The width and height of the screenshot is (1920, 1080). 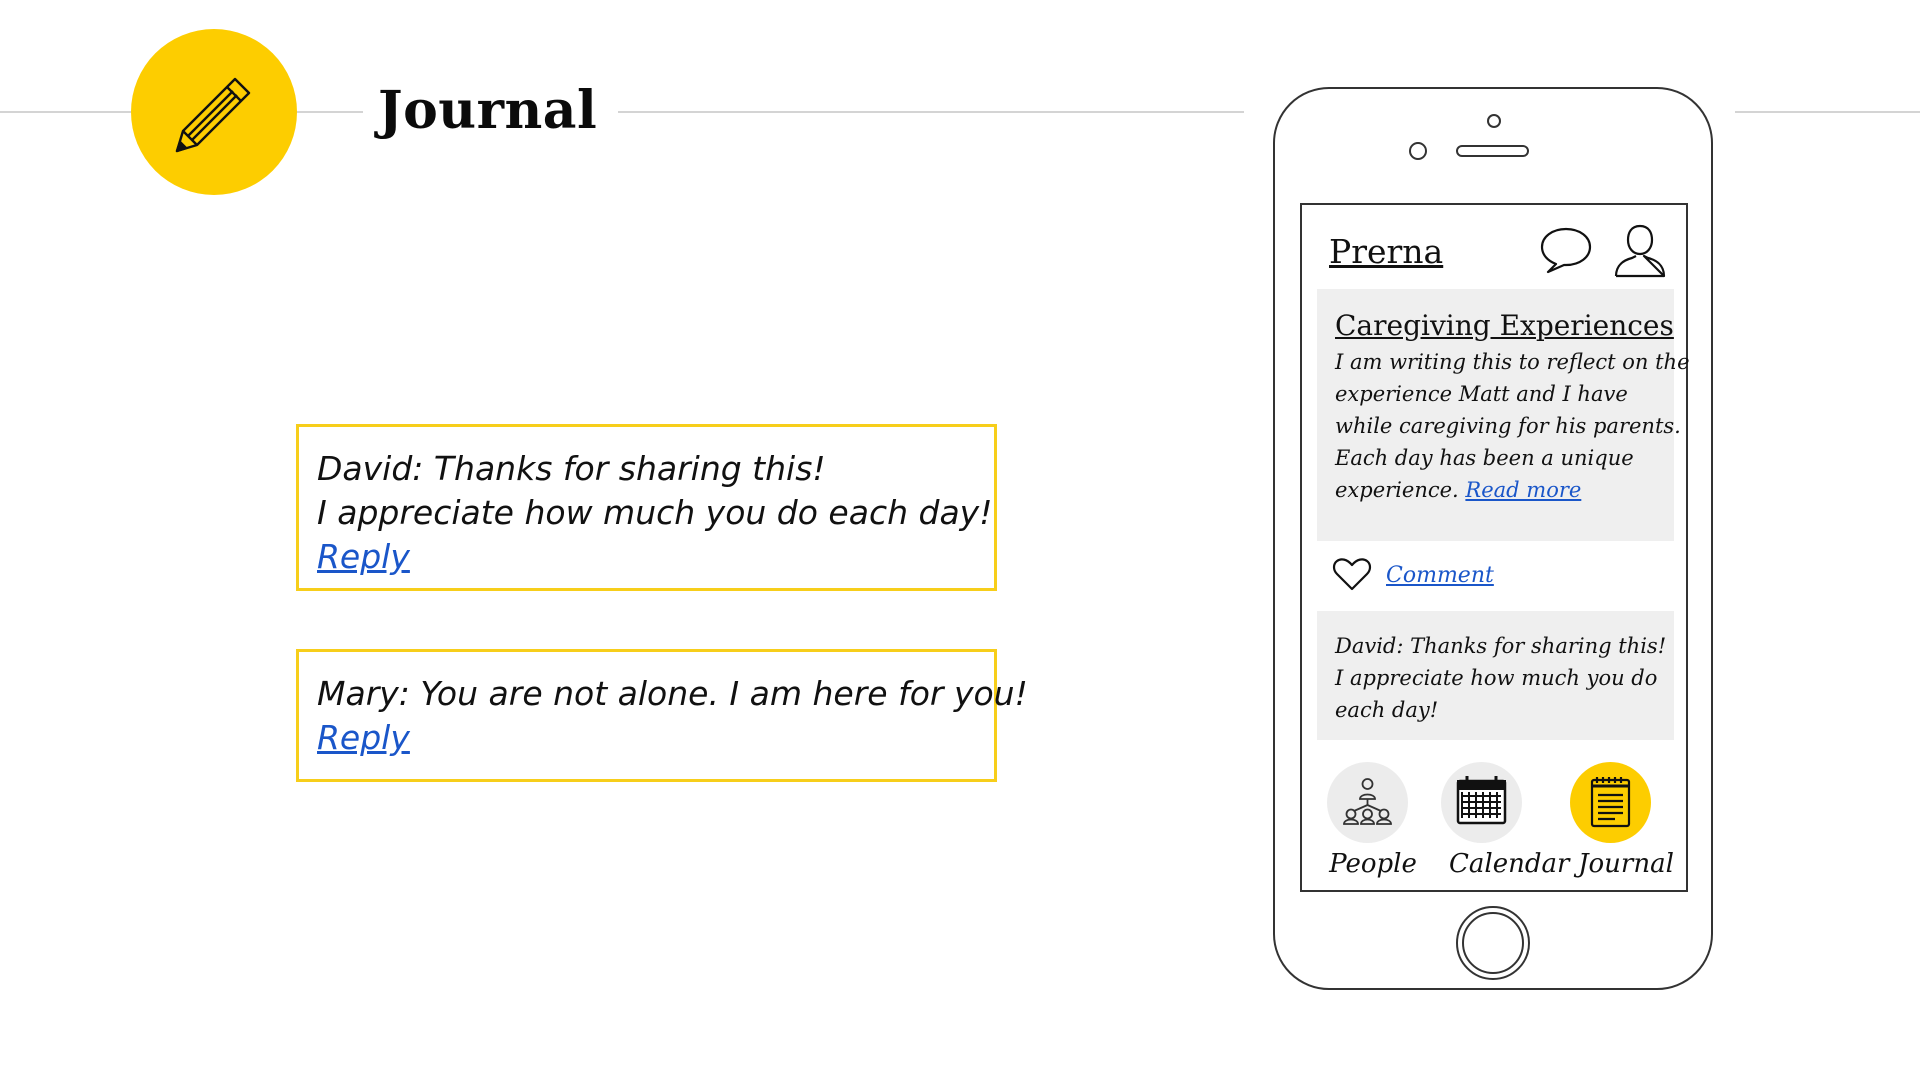 I want to click on heart-icon, so click(x=1352, y=574).